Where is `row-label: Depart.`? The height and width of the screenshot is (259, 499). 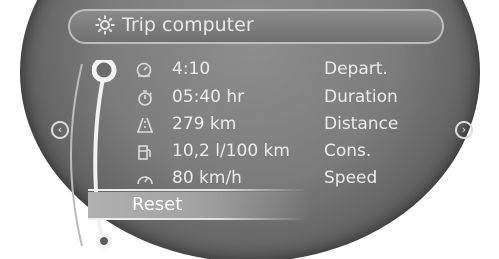
row-label: Depart. is located at coordinates (356, 69).